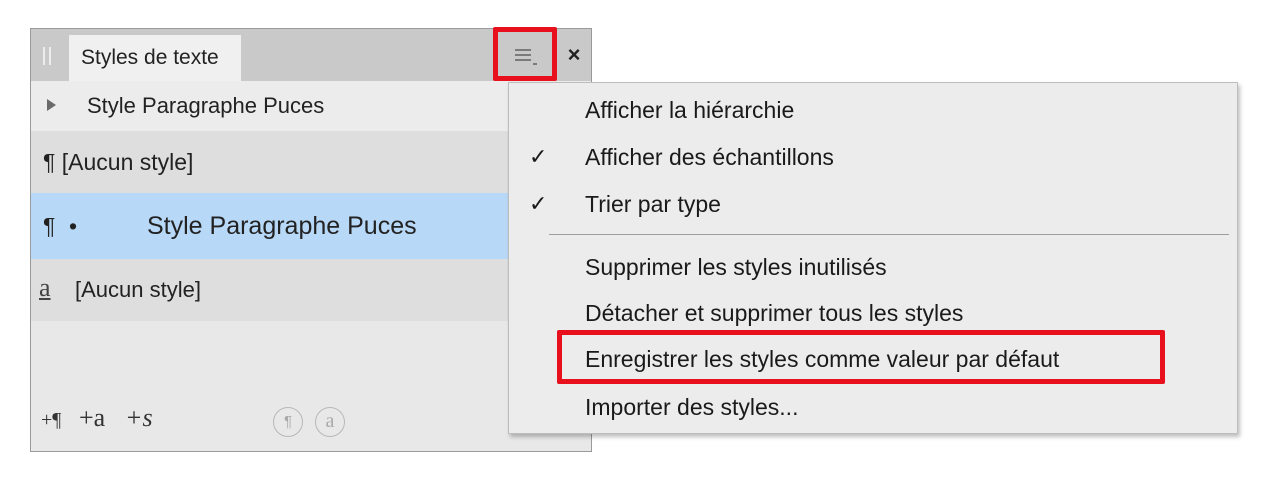 The width and height of the screenshot is (1280, 496). I want to click on menu-item-supprimer-styles-inutilises: Supprimer les styles inutilisés, so click(873, 267).